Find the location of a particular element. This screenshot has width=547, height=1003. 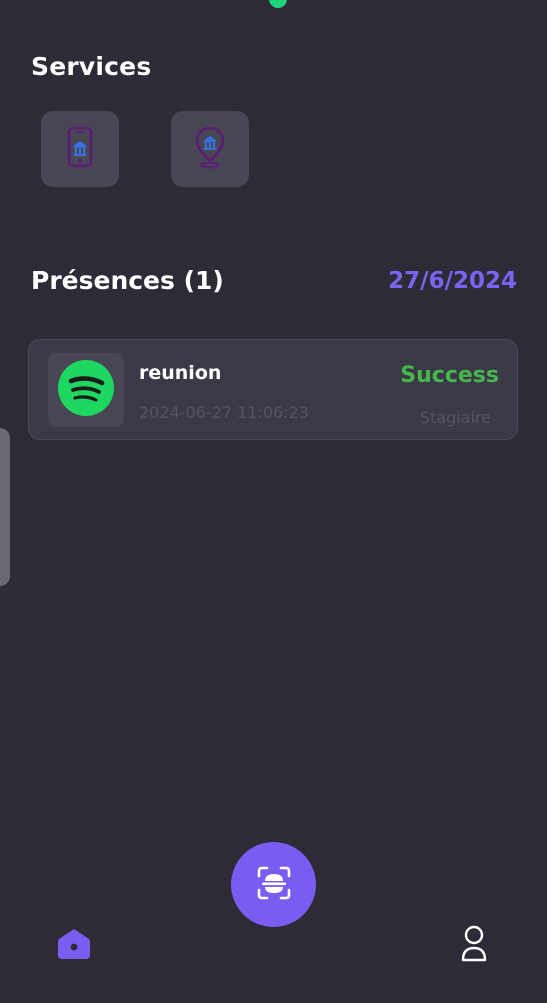

spotify-logo-icon is located at coordinates (86, 390).